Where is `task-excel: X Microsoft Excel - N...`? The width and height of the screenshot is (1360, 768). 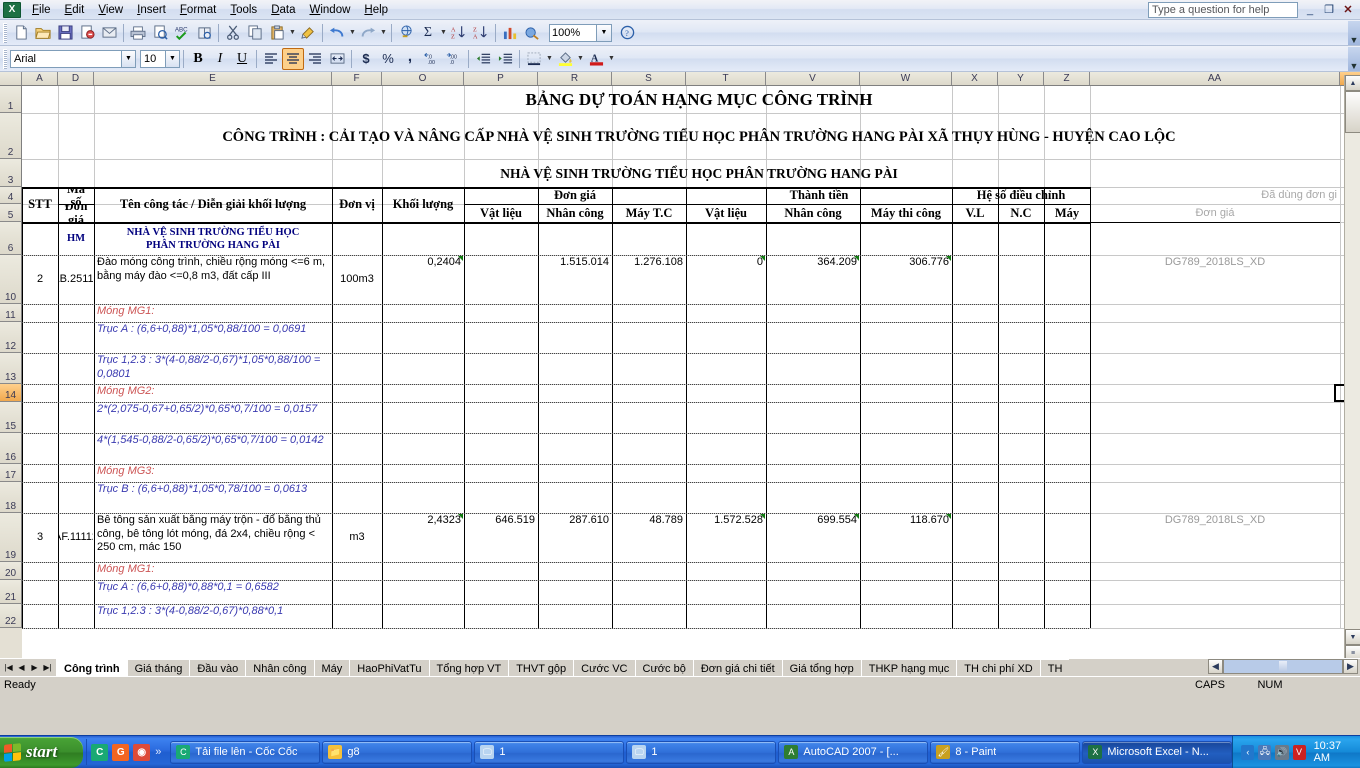 task-excel: X Microsoft Excel - N... is located at coordinates (1157, 752).